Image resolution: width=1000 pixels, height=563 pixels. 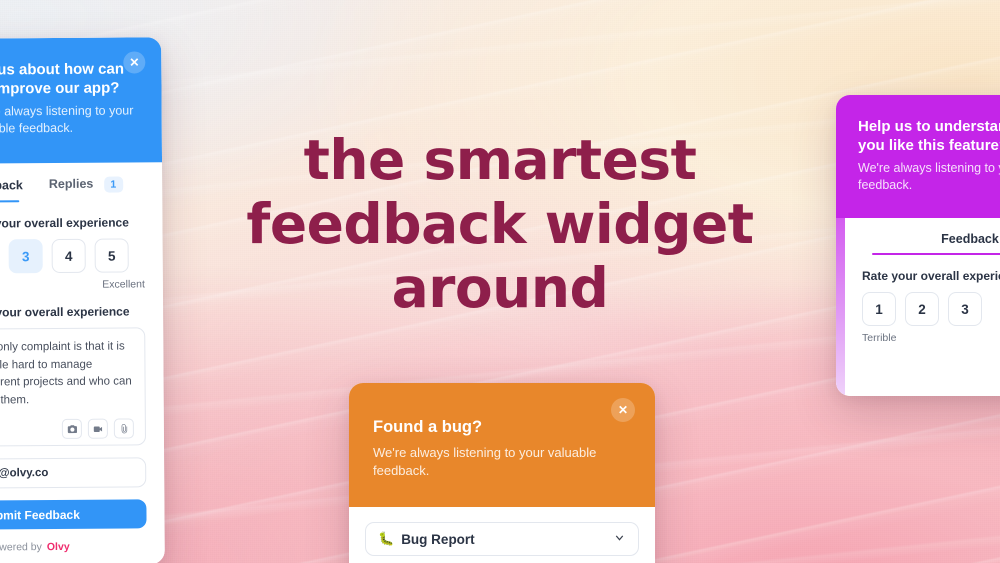 I want to click on tab-feedback: Feedback, so click(x=11, y=185).